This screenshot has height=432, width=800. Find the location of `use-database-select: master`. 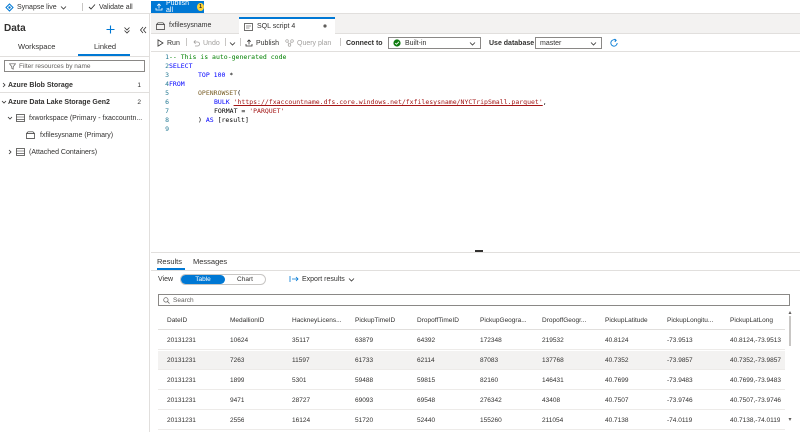

use-database-select: master is located at coordinates (568, 43).